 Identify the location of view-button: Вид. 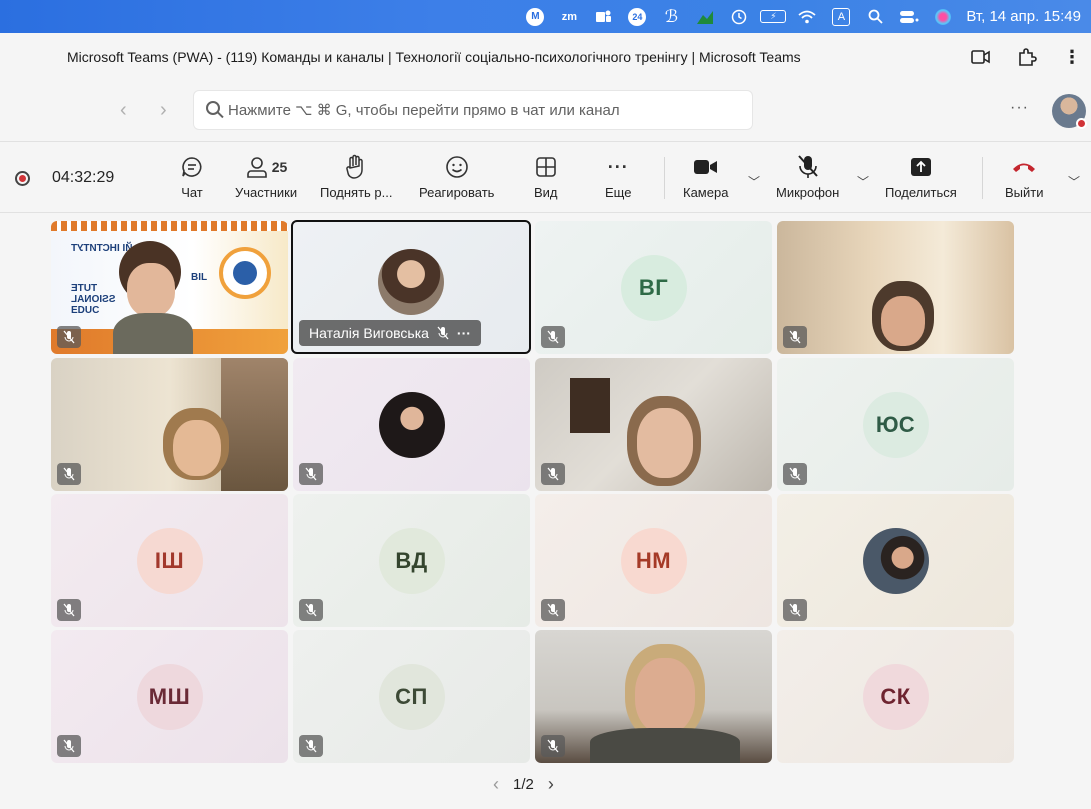
(546, 176).